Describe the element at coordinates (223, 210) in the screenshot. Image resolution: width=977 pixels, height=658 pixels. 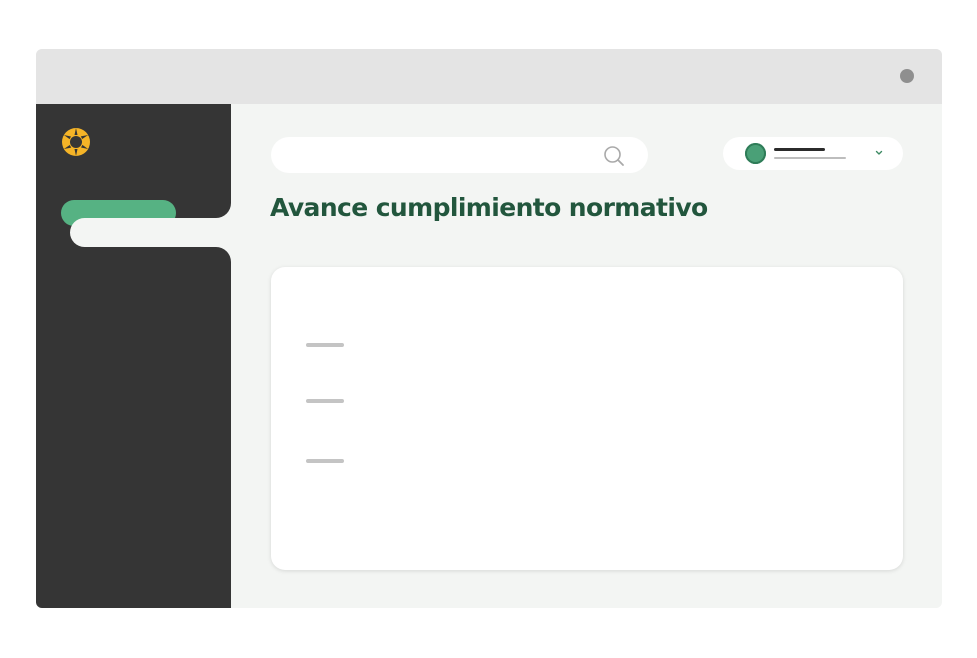
I see `sidebar-tab-notch-top` at that location.